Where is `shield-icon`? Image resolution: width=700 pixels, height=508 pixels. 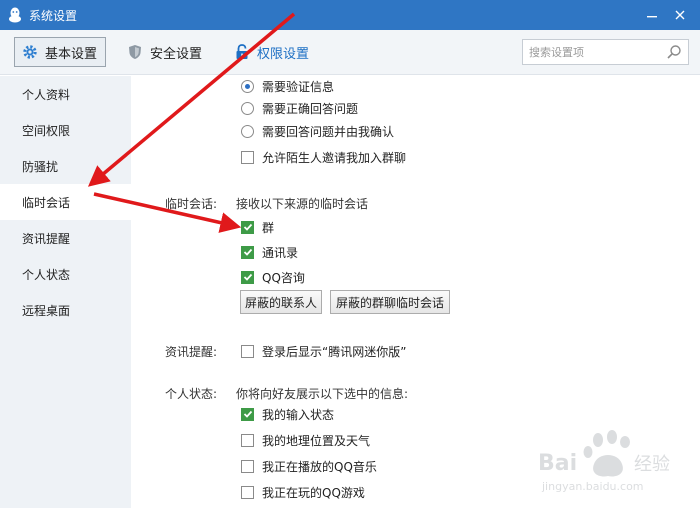 shield-icon is located at coordinates (135, 52).